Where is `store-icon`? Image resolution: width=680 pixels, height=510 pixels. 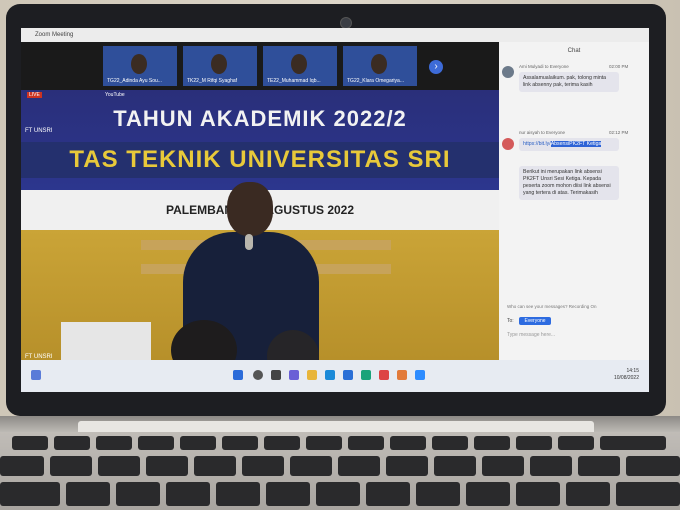 store-icon is located at coordinates (348, 375).